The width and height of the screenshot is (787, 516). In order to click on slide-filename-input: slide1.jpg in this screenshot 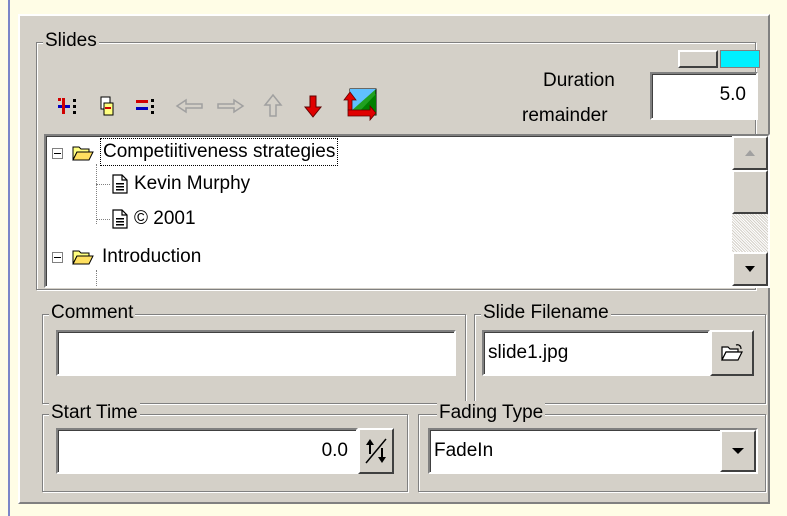, I will do `click(596, 353)`.